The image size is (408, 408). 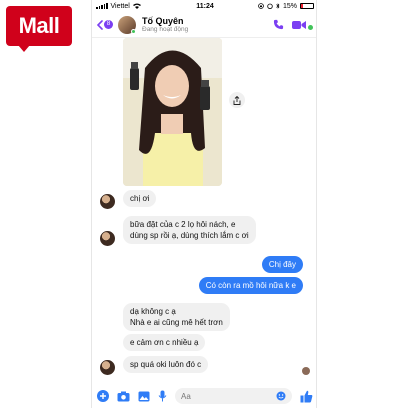 I want to click on message-input-placeholder: Aa, so click(x=186, y=396).